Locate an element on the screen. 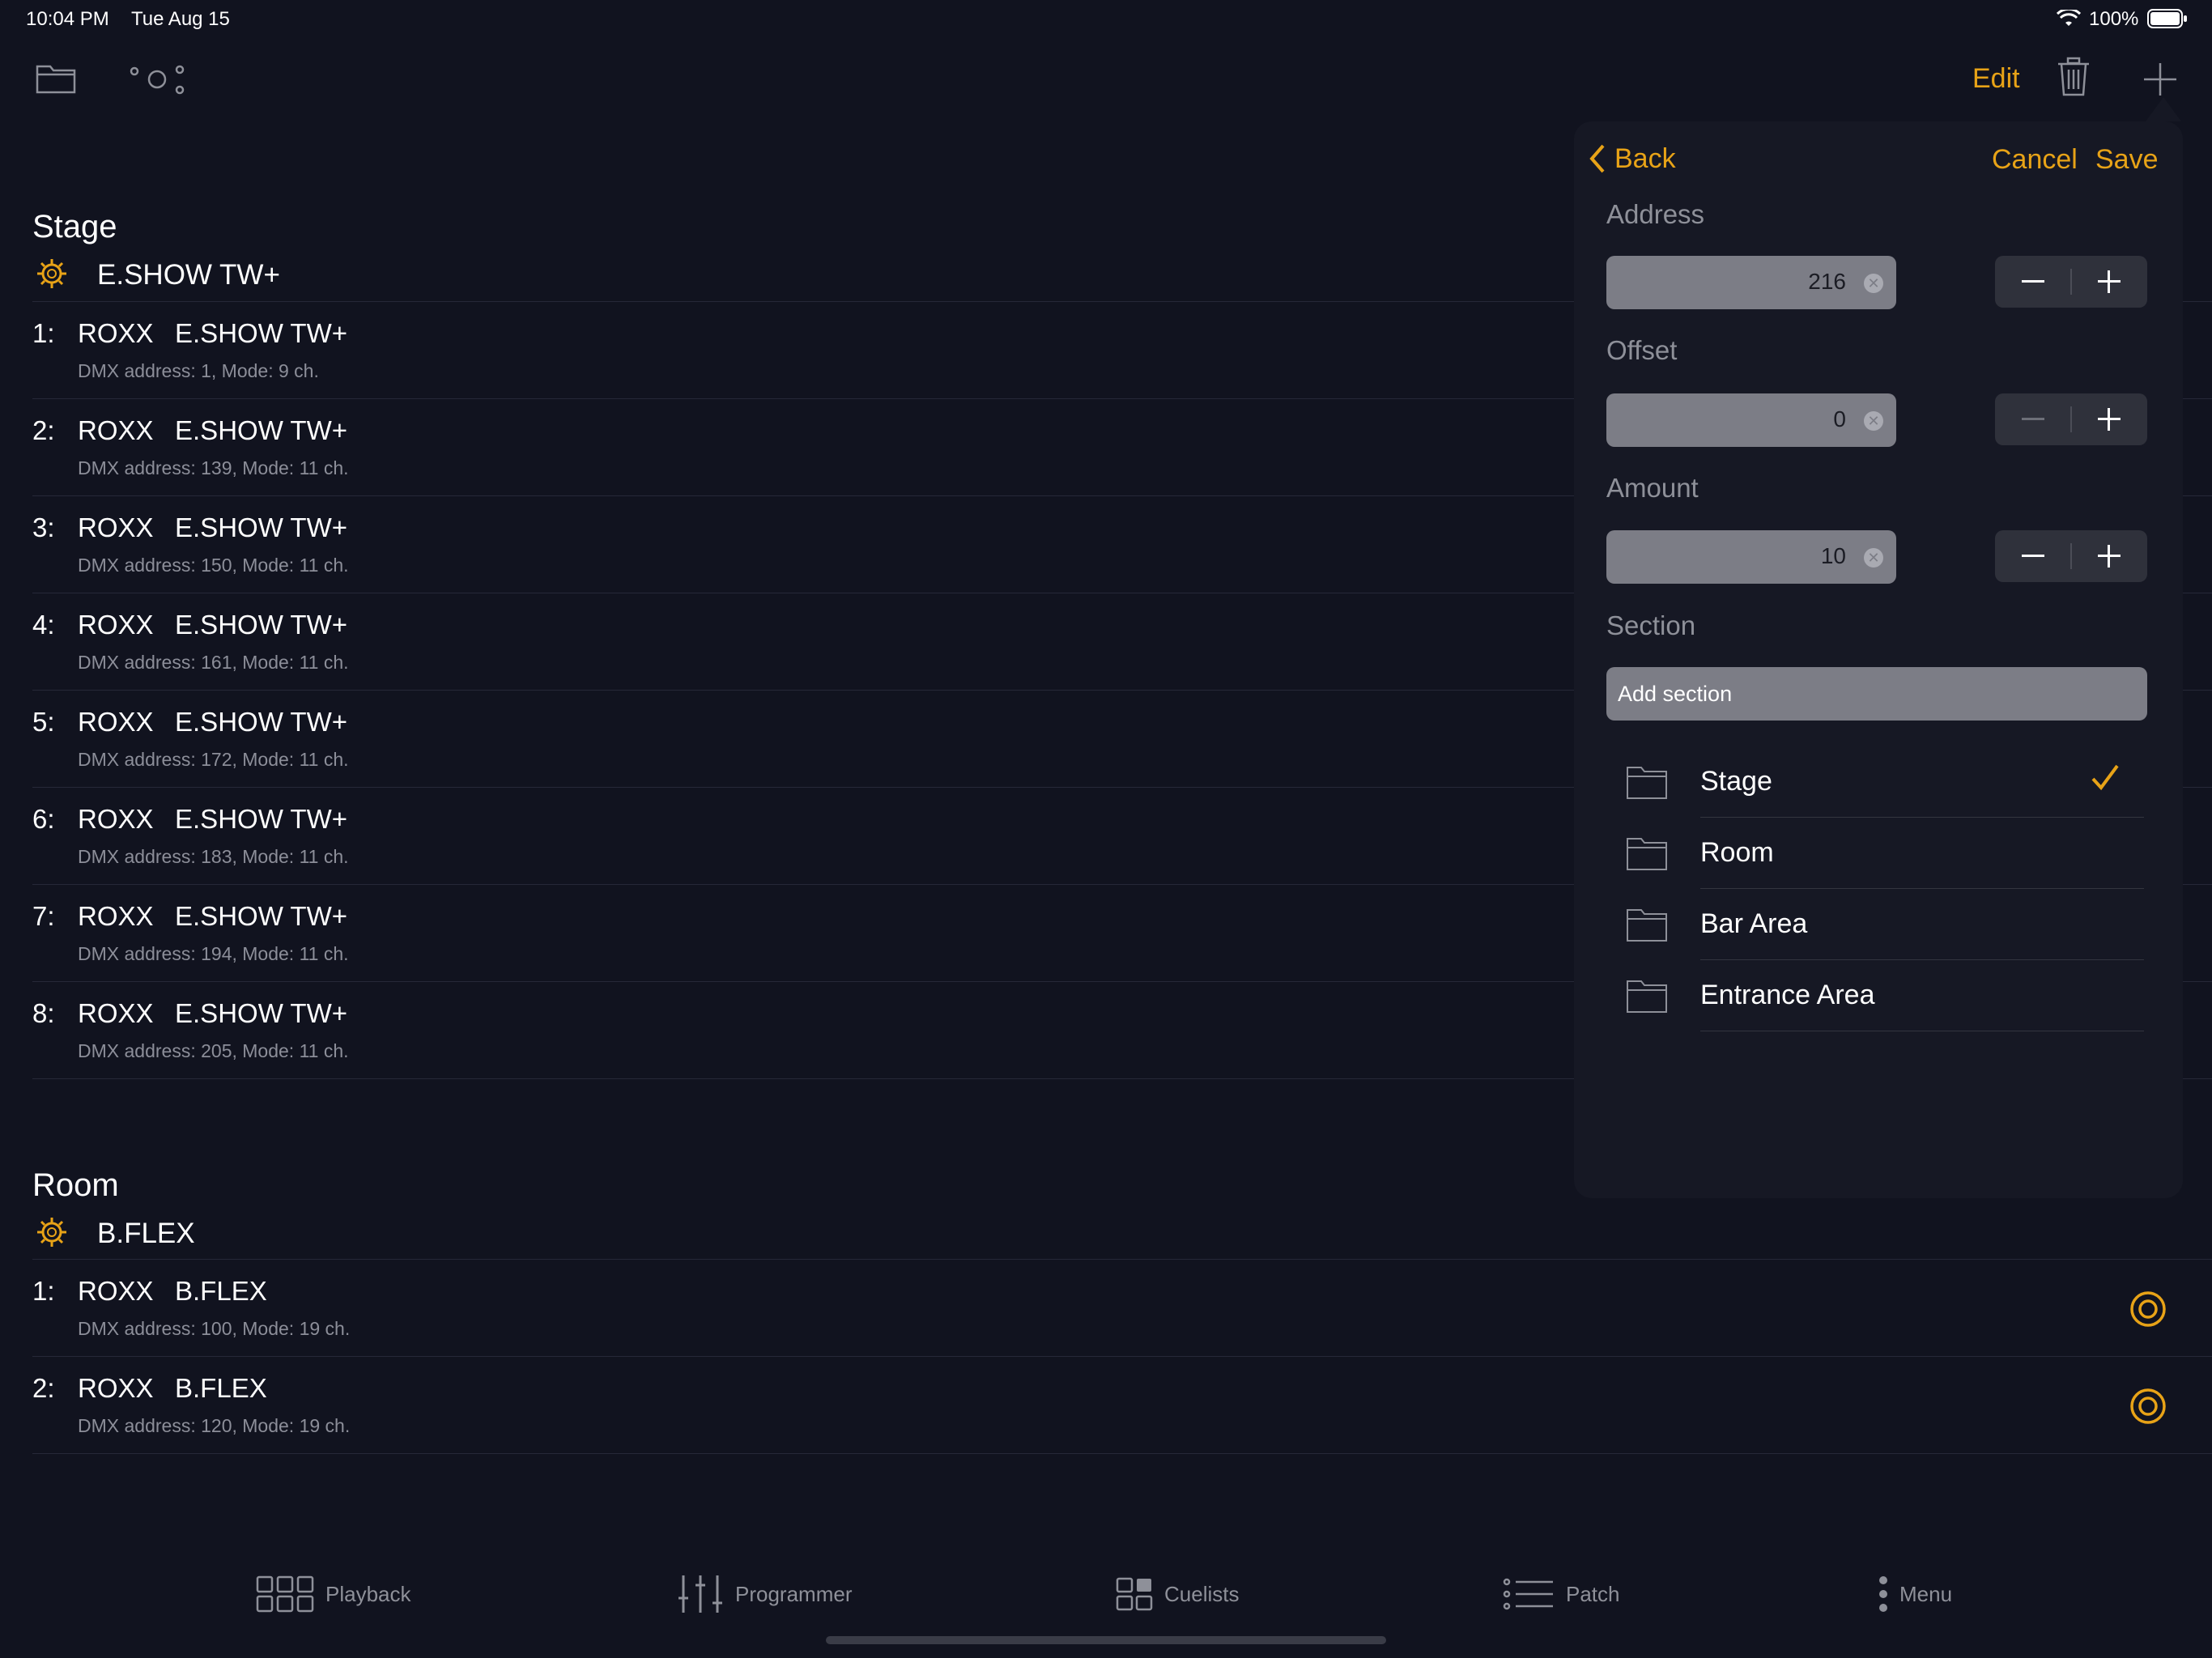  address-value: 216 is located at coordinates (1827, 281).